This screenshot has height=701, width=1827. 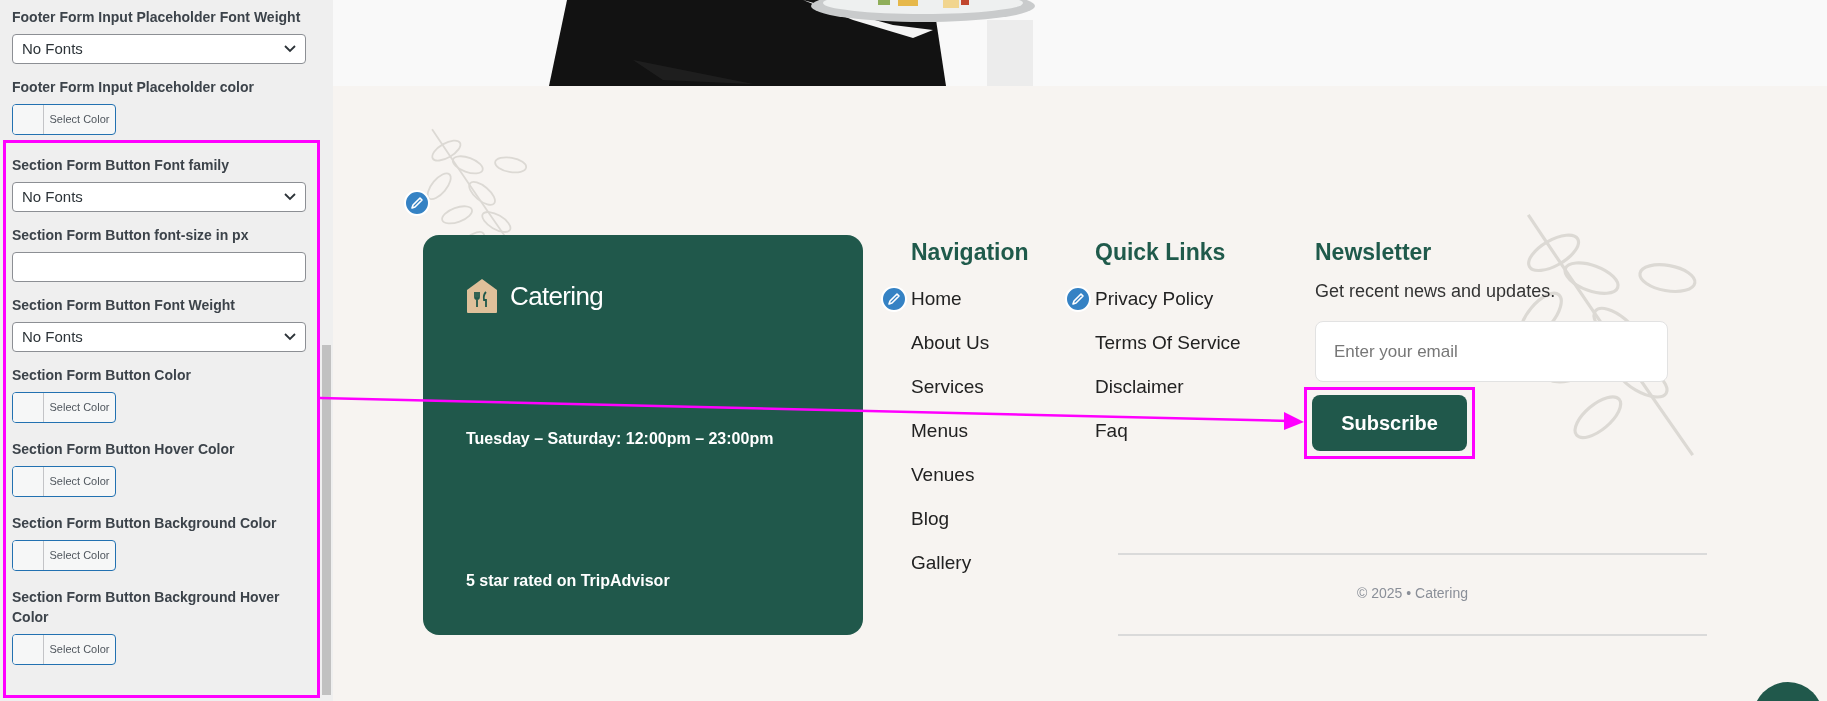 I want to click on field-label: Section Form Button Font Weight, so click(x=124, y=305).